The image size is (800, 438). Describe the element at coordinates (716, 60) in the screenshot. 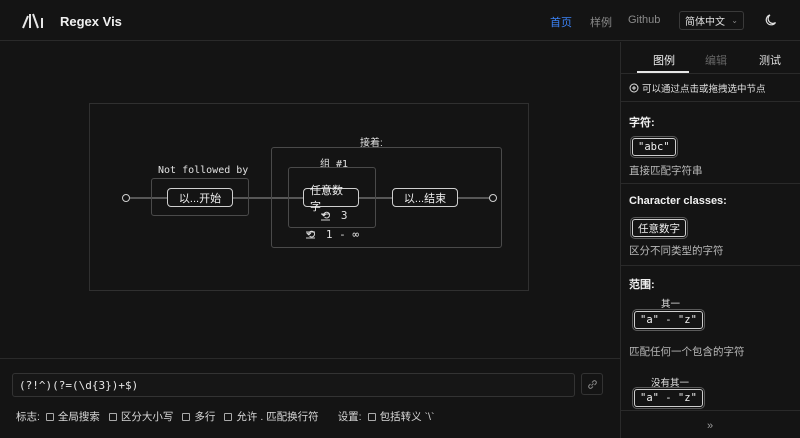

I see `tab-edit: 编辑` at that location.